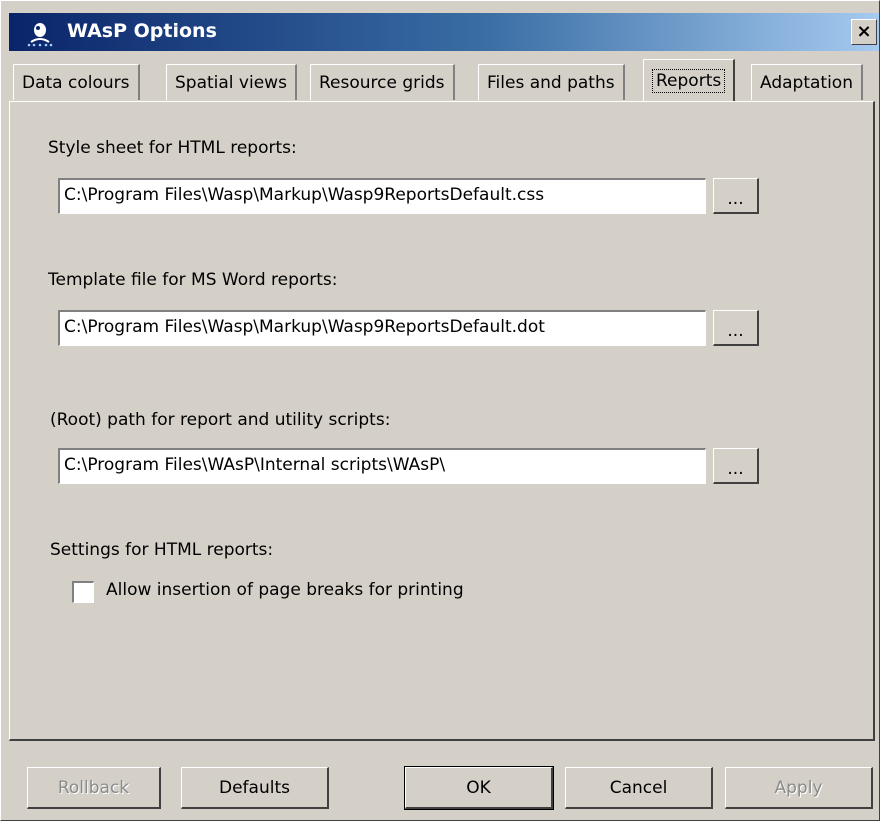  Describe the element at coordinates (40, 35) in the screenshot. I see `wasp-app-icon` at that location.